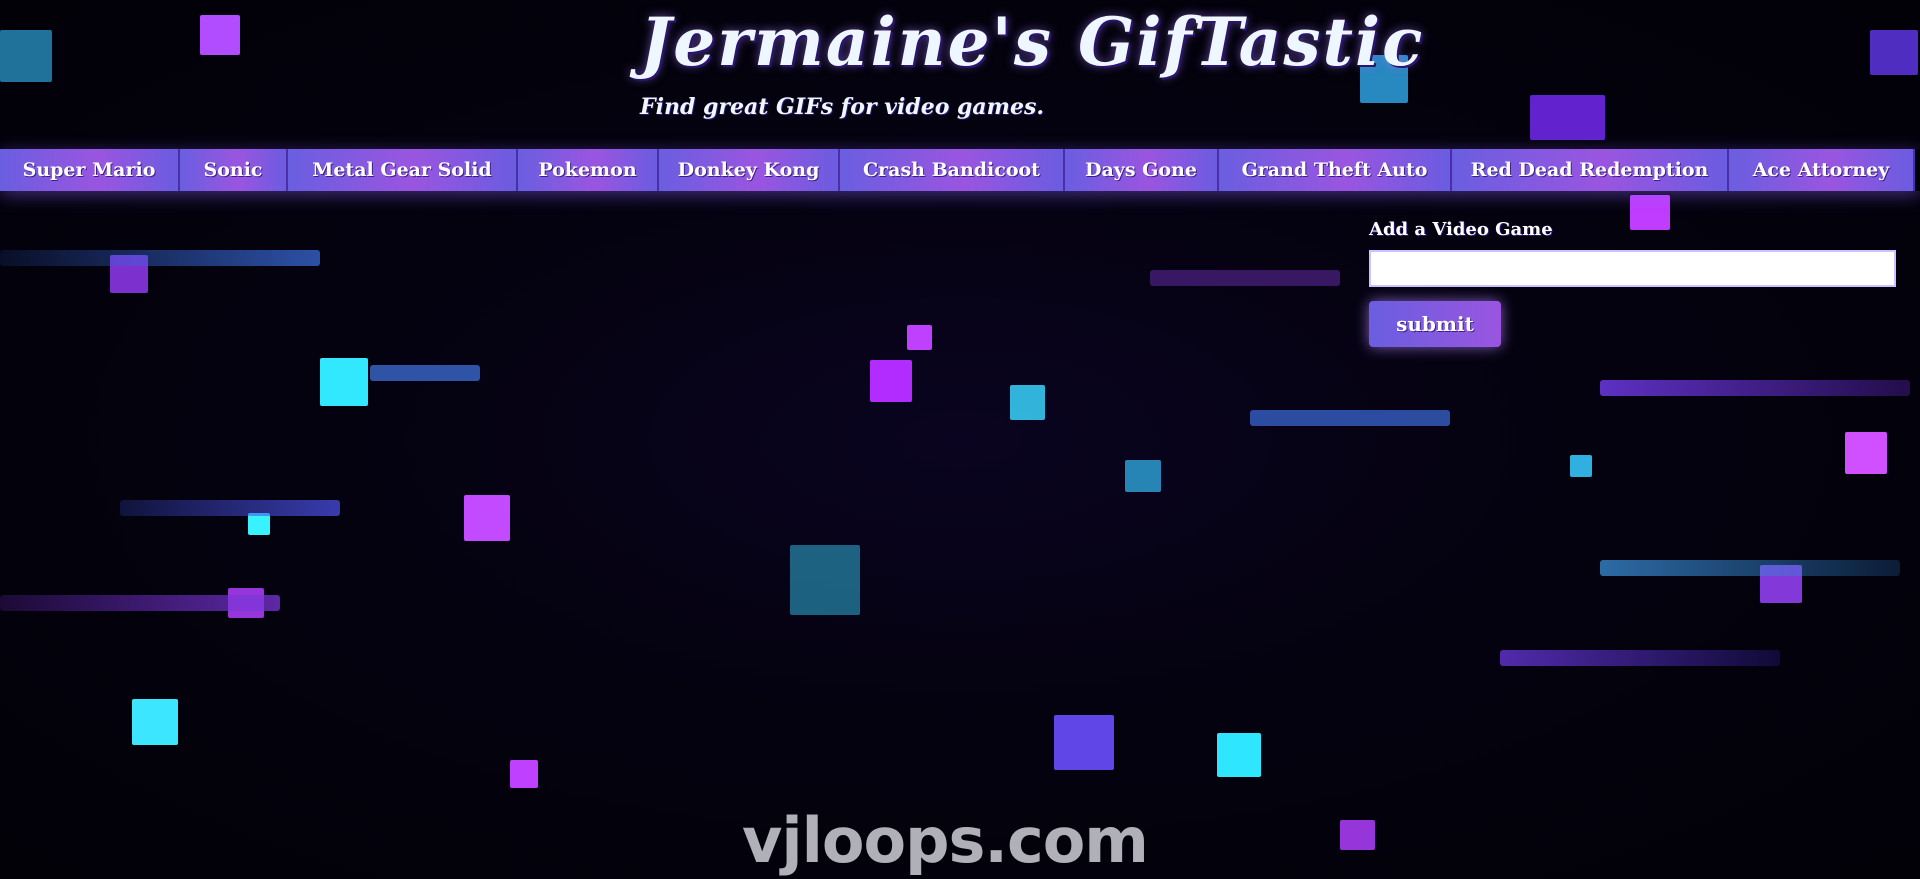 This screenshot has height=879, width=1920. Describe the element at coordinates (234, 170) in the screenshot. I see `game-button-sonic: Sonic` at that location.